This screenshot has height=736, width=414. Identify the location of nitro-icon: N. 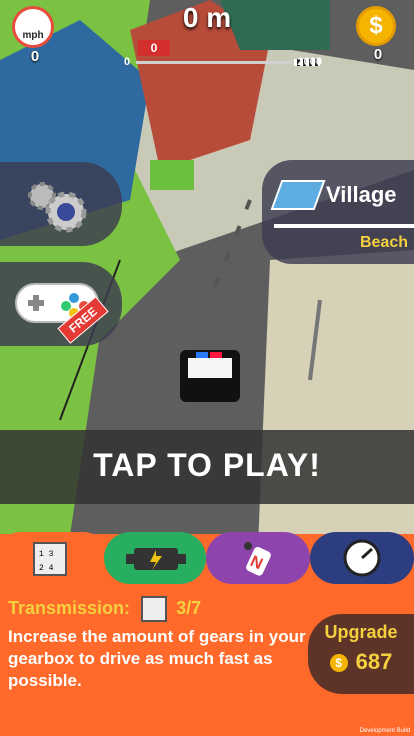
(257, 559).